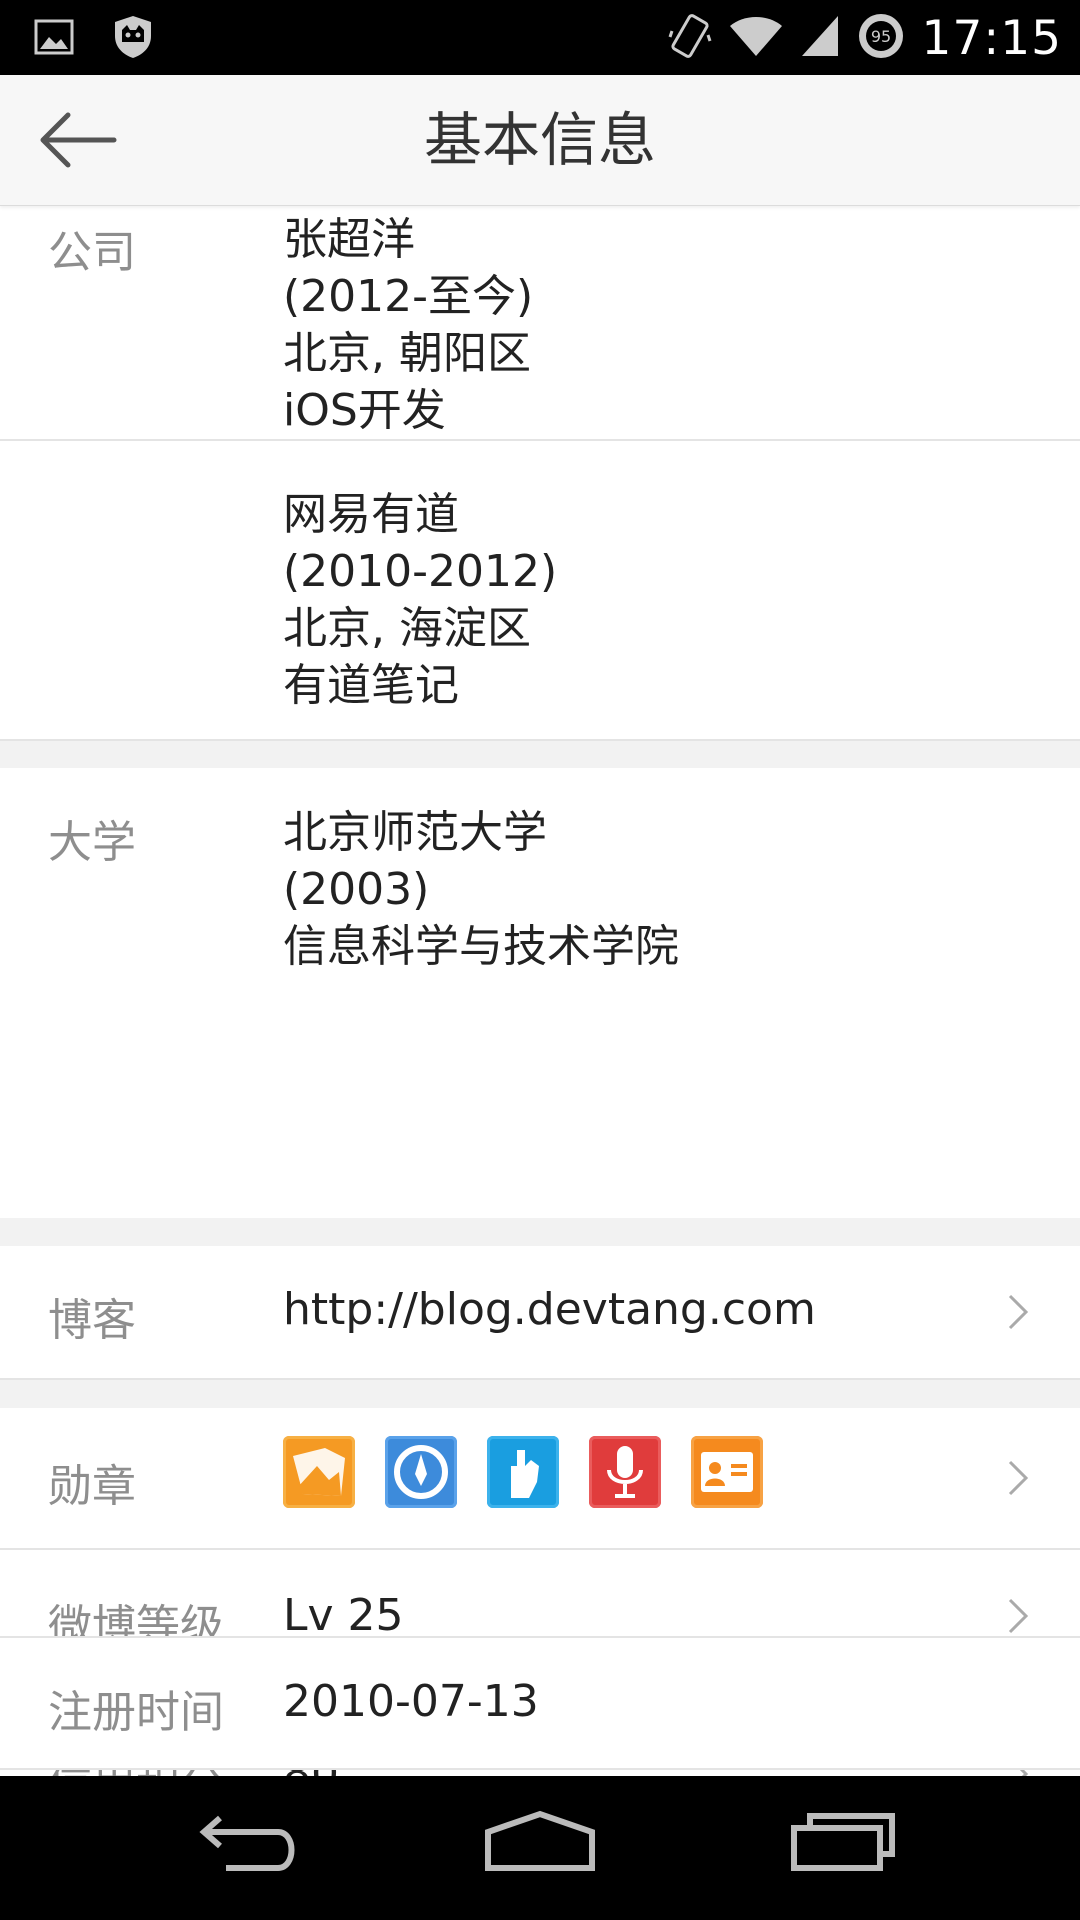 The height and width of the screenshot is (1920, 1080). Describe the element at coordinates (349, 239) in the screenshot. I see `company-name: 张超洋` at that location.